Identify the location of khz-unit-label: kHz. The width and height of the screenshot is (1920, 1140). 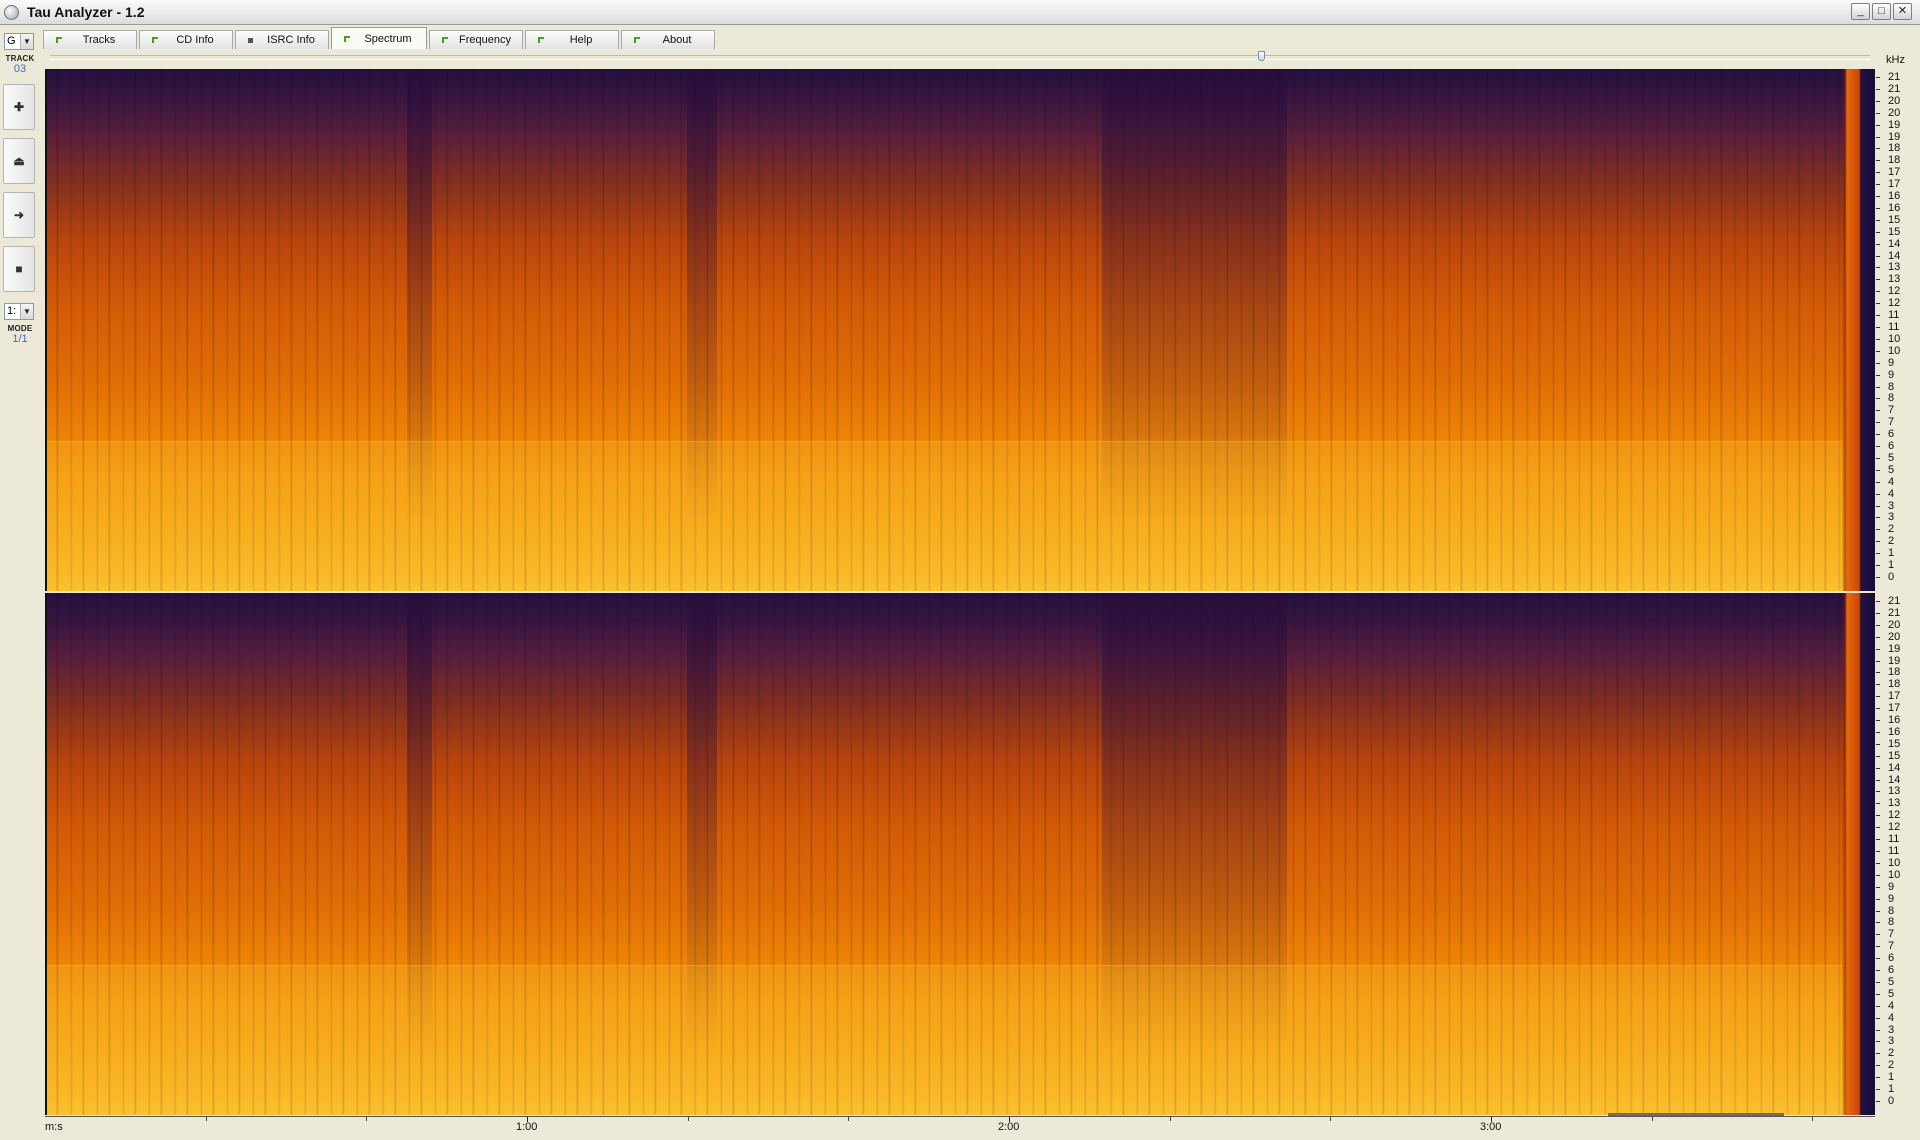
(1895, 60).